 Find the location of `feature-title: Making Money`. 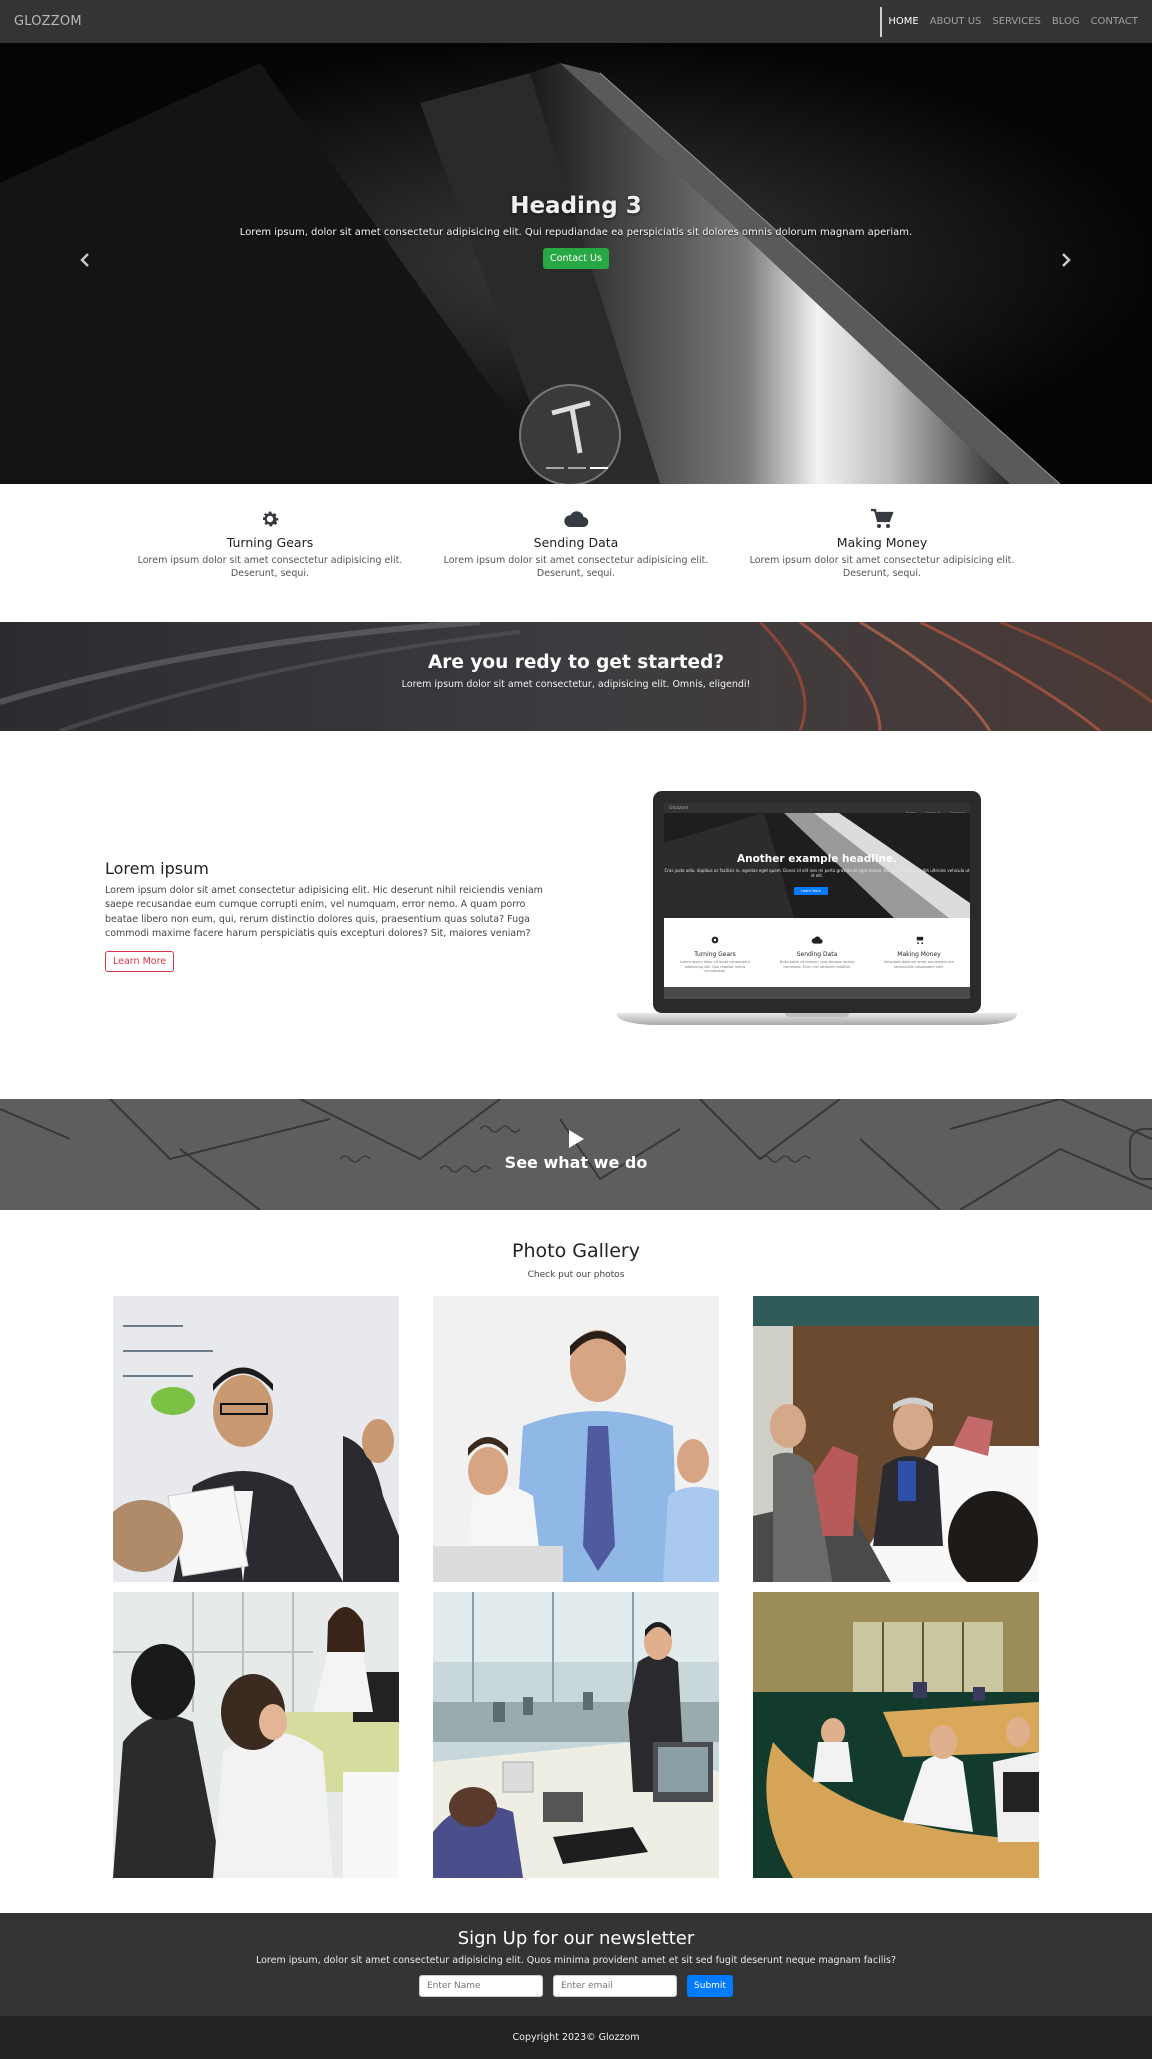

feature-title: Making Money is located at coordinates (882, 542).